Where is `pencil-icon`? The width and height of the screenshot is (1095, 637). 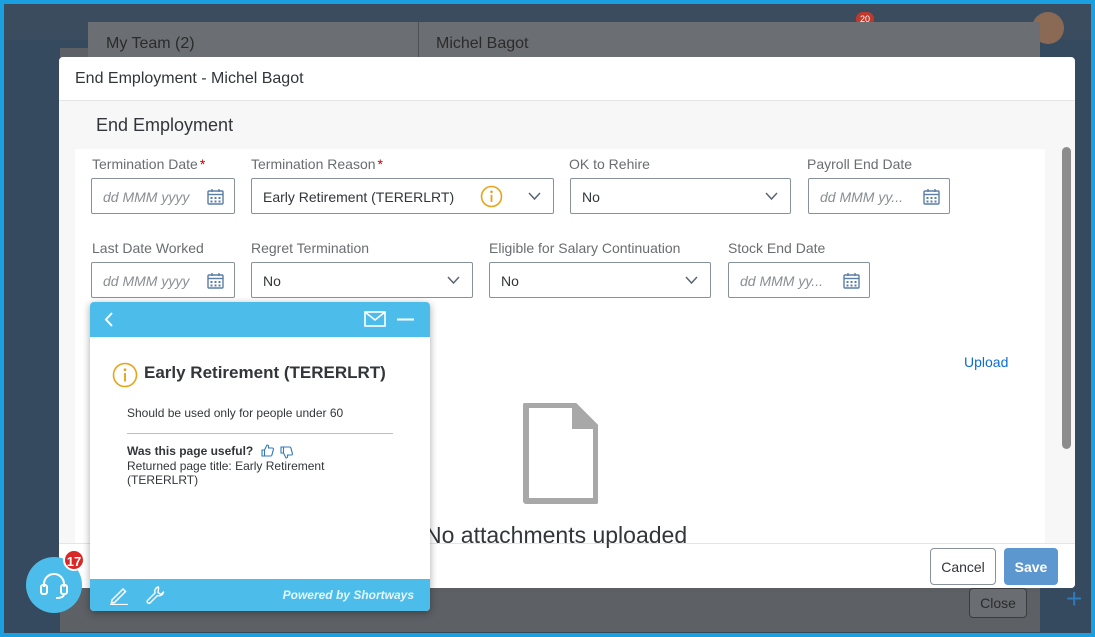 pencil-icon is located at coordinates (119, 595).